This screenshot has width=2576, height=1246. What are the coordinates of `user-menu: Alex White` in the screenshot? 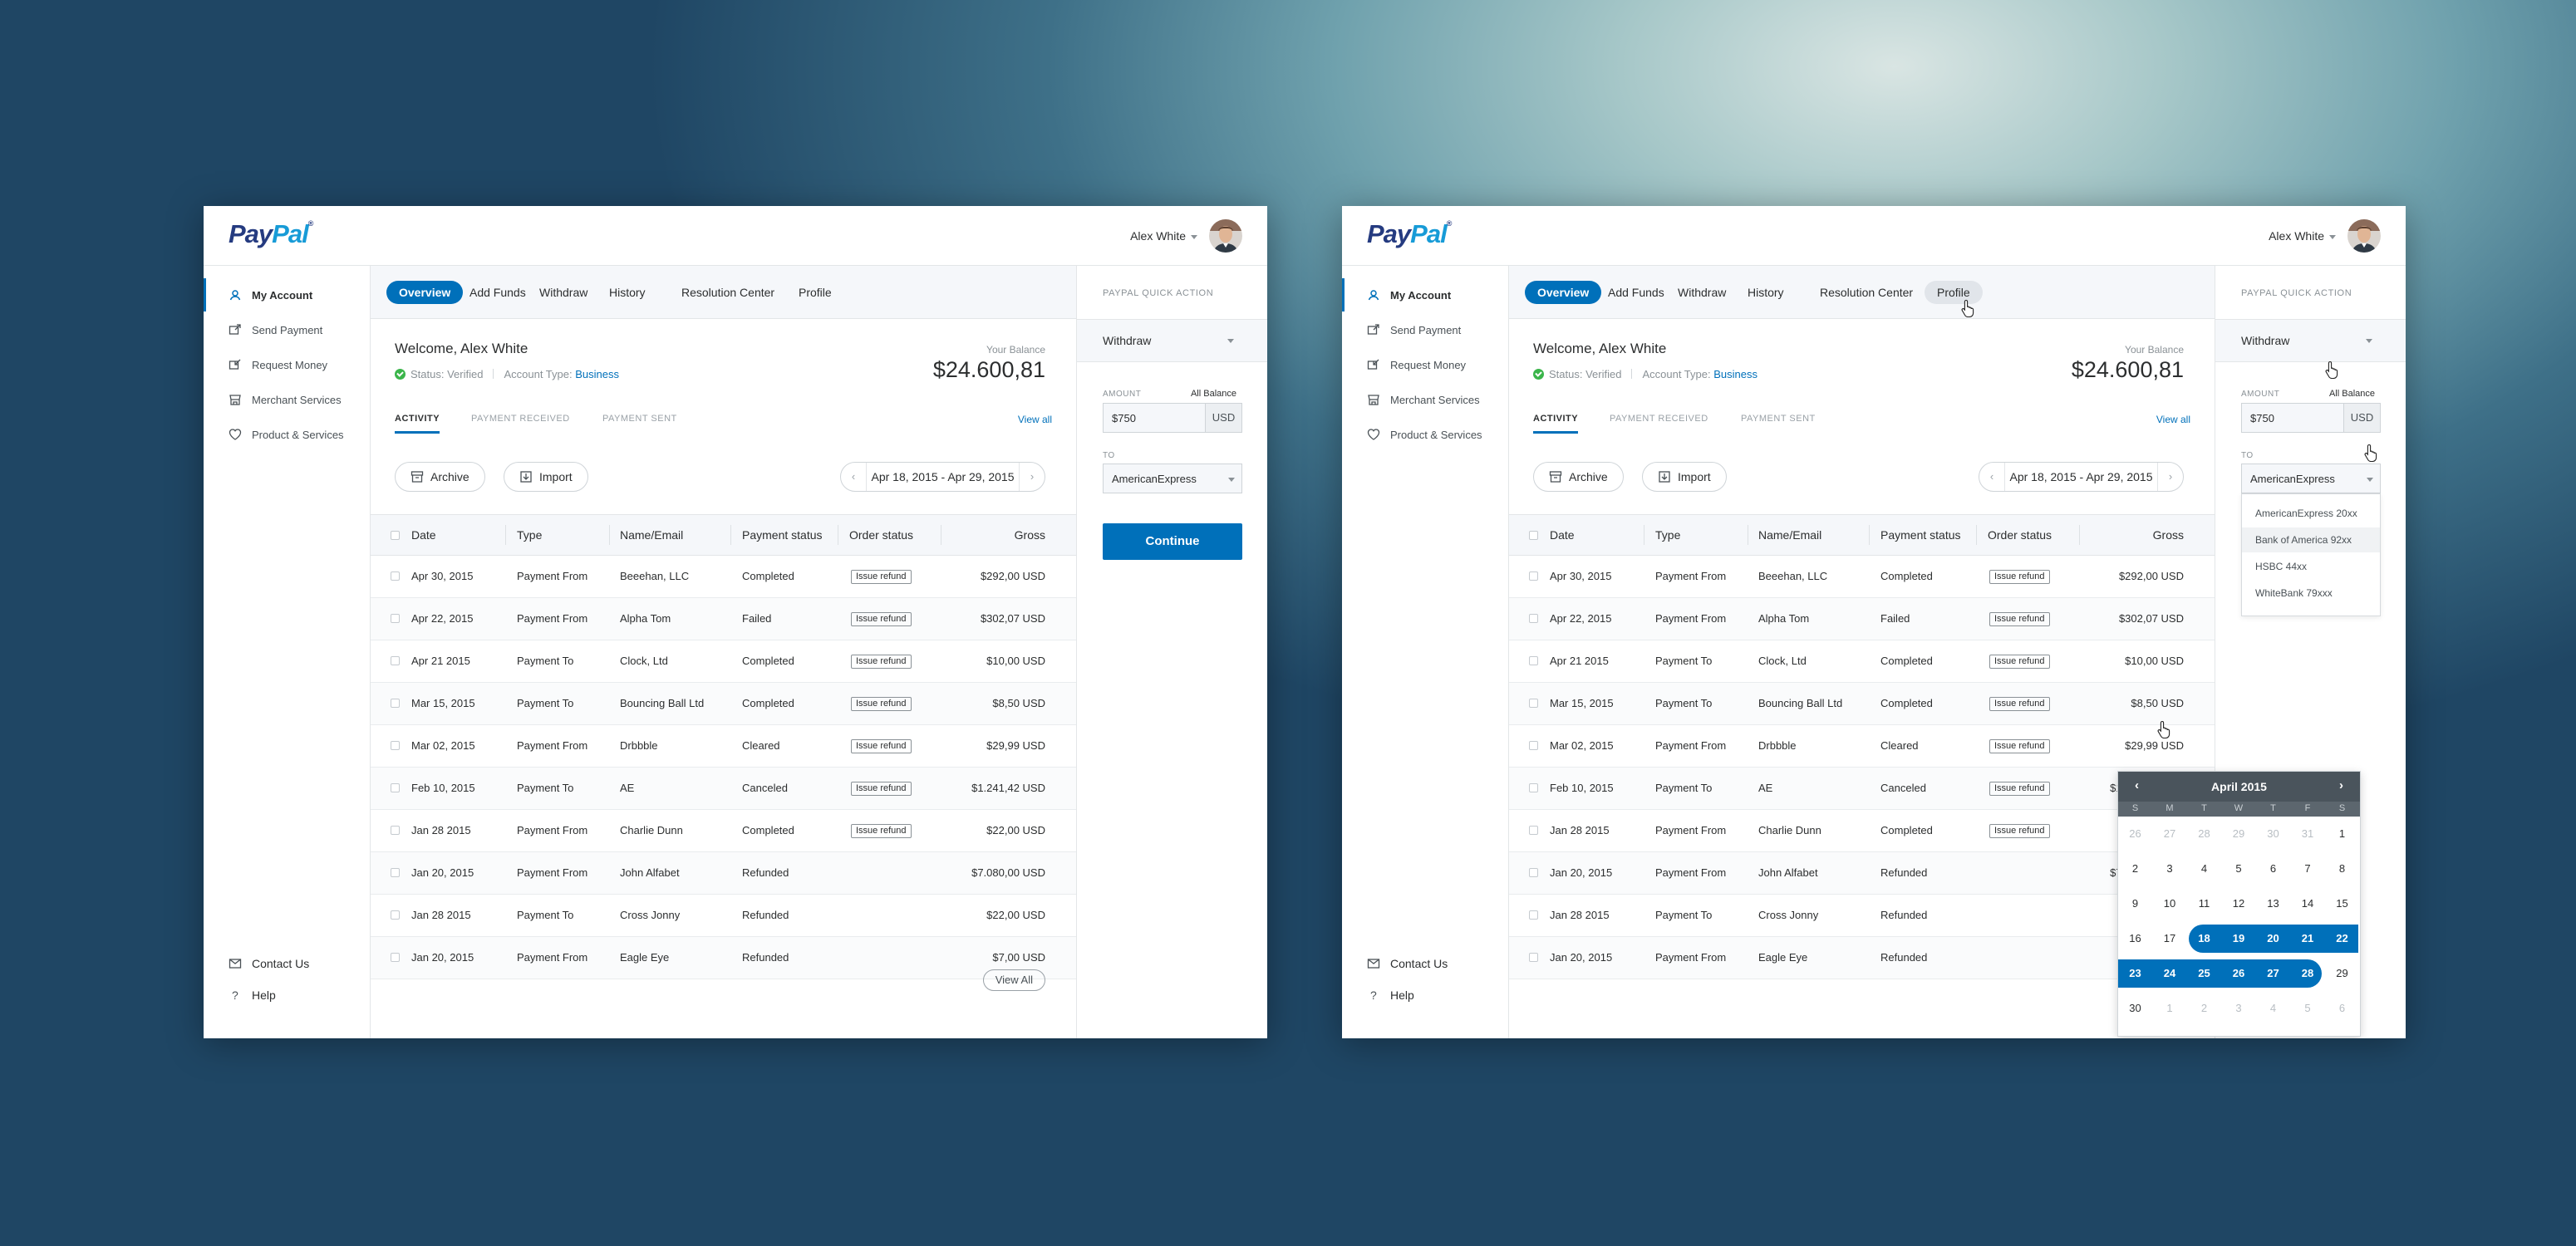 It's located at (2302, 236).